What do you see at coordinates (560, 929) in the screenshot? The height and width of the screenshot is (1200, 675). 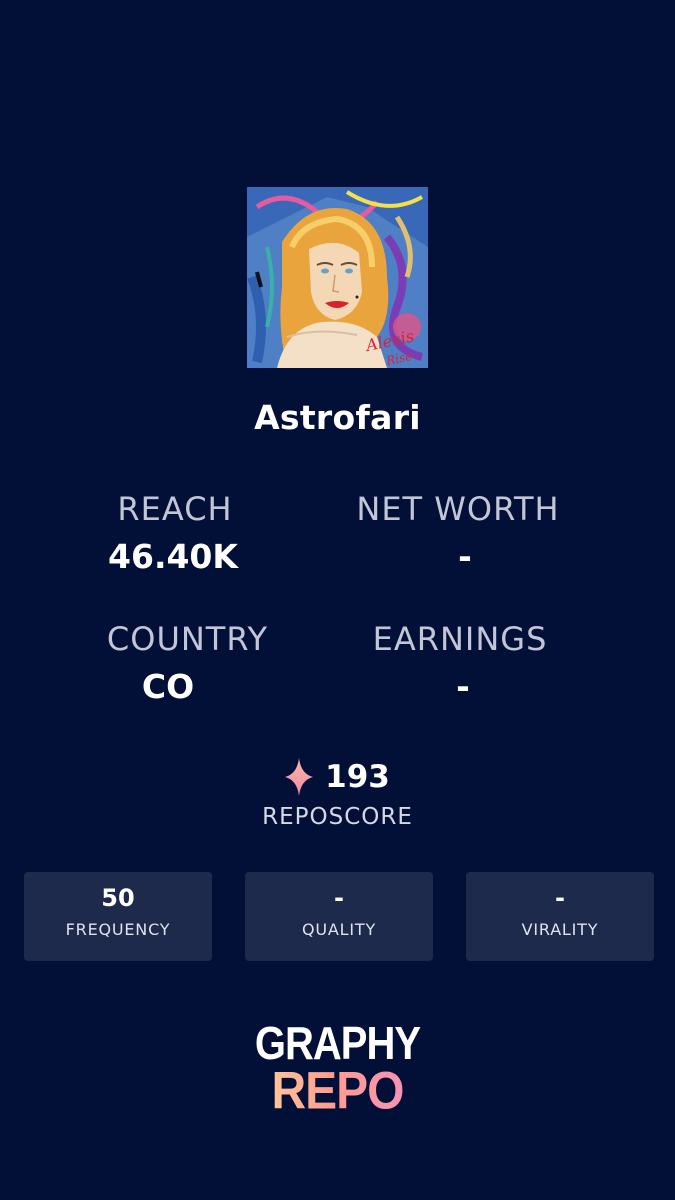 I see `virality-label: VIRALITY` at bounding box center [560, 929].